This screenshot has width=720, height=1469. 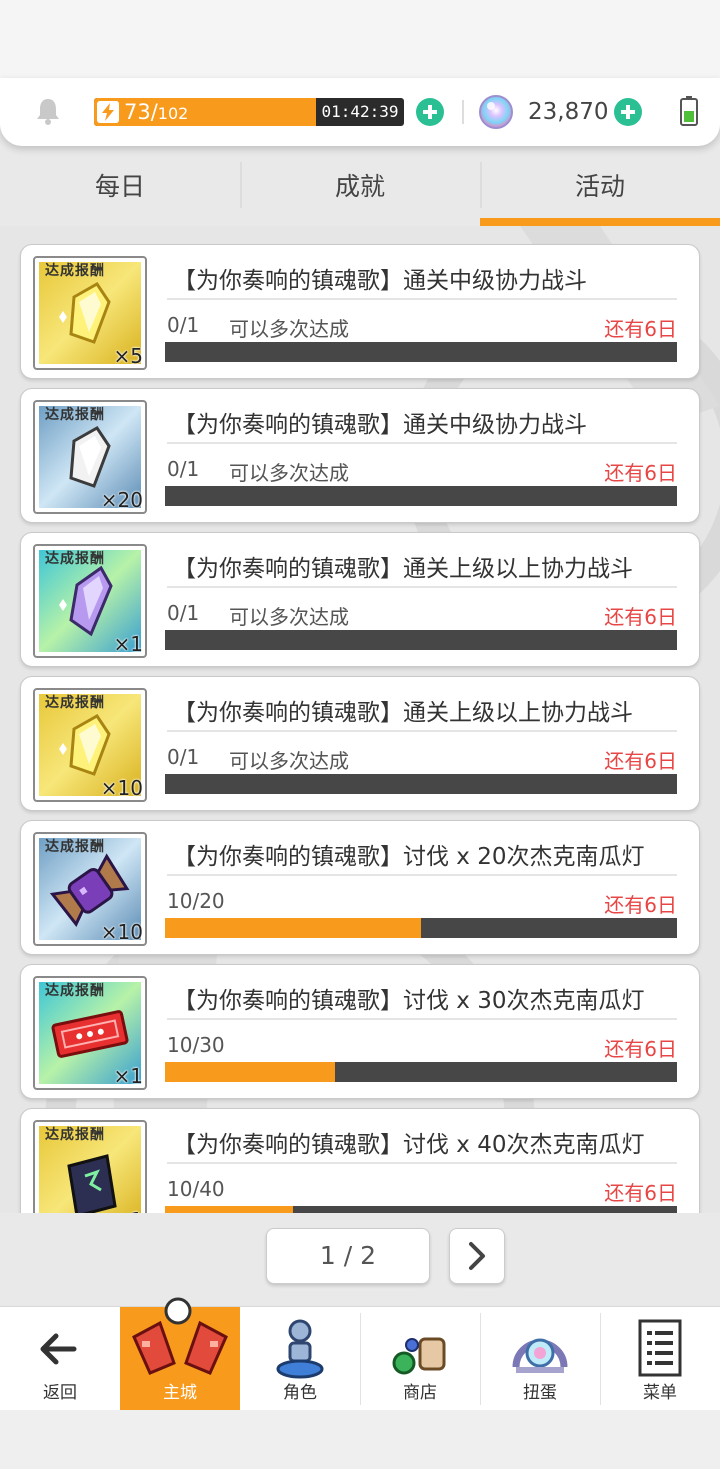 What do you see at coordinates (300, 1349) in the screenshot?
I see `character-icon` at bounding box center [300, 1349].